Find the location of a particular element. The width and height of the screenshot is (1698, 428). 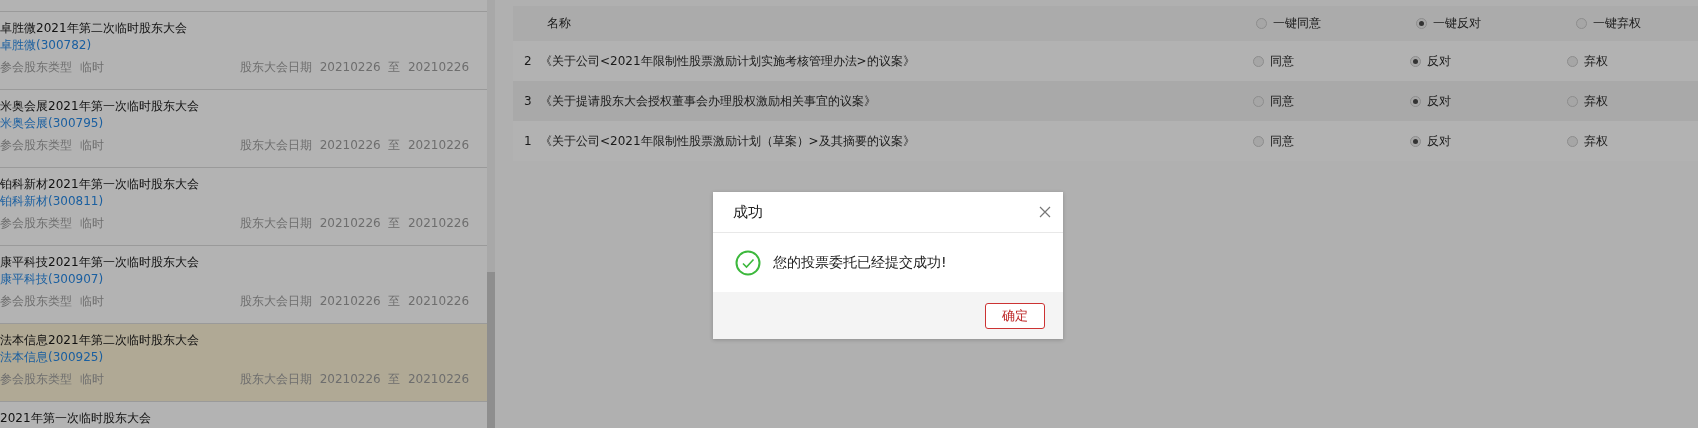

meeting-title: 法本信息2021年第二次临时股东大会 is located at coordinates (99, 340).